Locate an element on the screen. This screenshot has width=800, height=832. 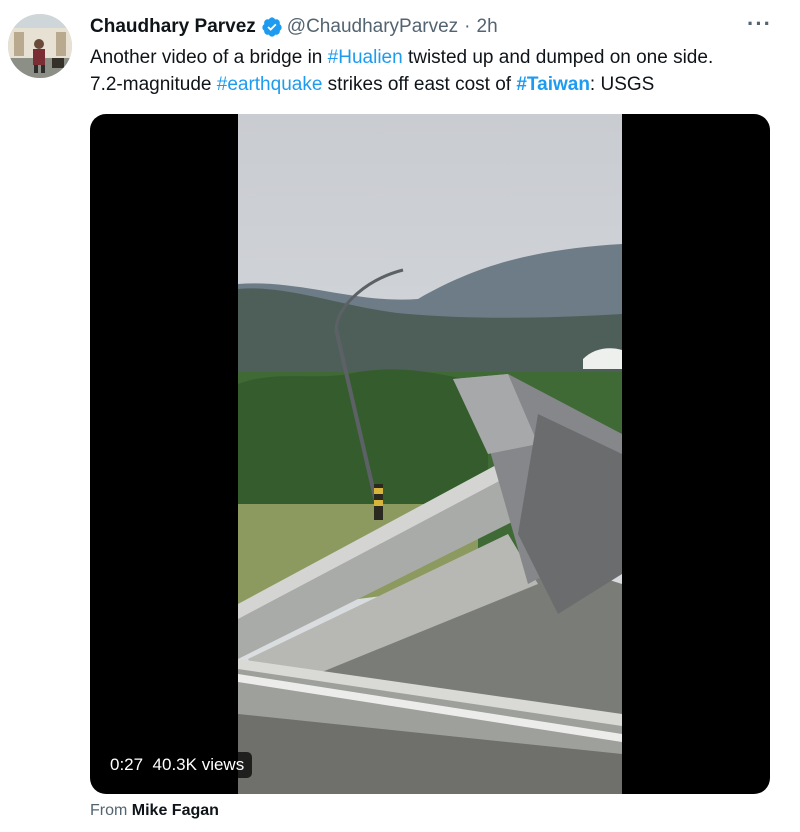
video-info-overlay: 0:27 40.3K views is located at coordinates (177, 765).